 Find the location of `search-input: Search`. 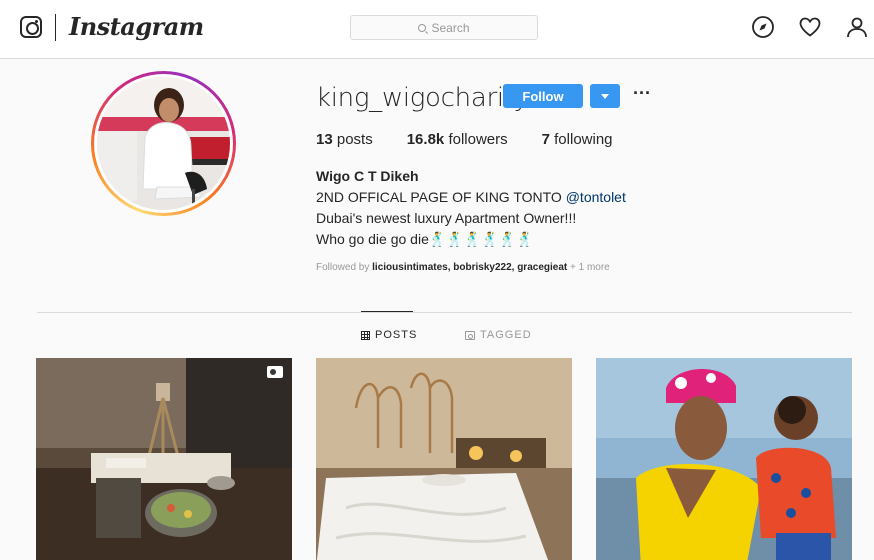

search-input: Search is located at coordinates (444, 27).